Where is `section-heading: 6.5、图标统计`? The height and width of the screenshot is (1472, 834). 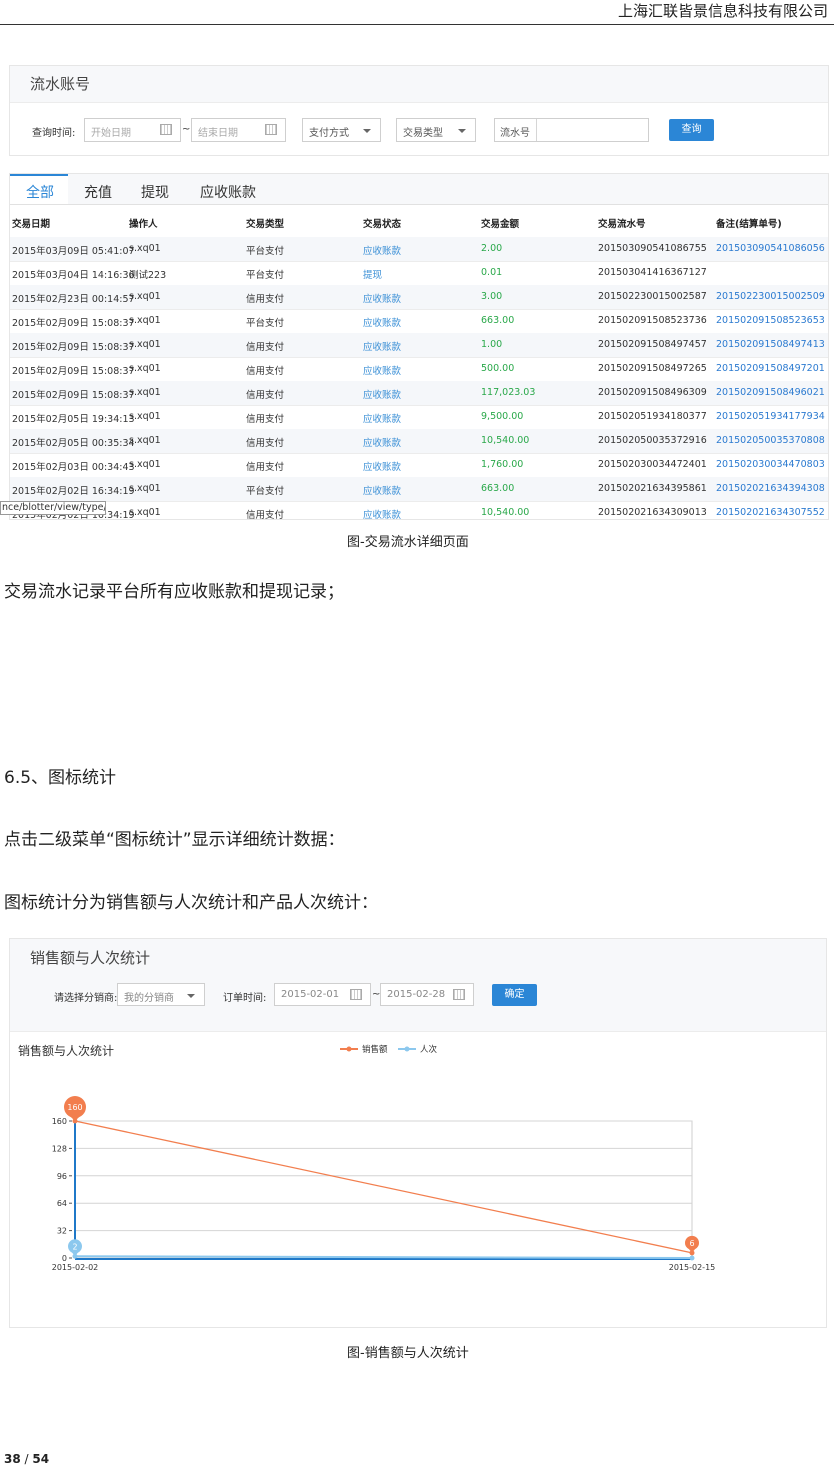 section-heading: 6.5、图标统计 is located at coordinates (60, 778).